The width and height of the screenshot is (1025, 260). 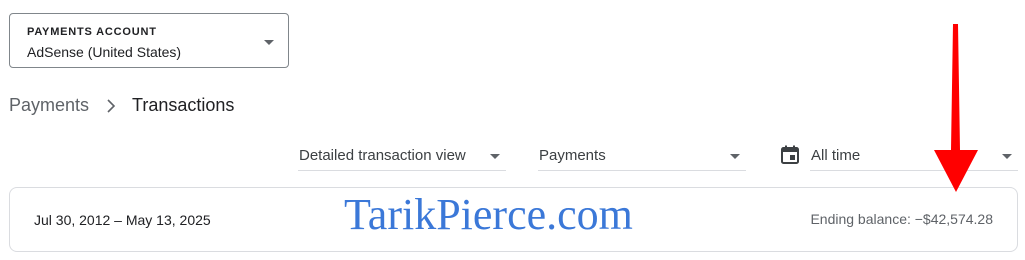 What do you see at coordinates (183, 105) in the screenshot?
I see `breadcrumb-current: Transactions` at bounding box center [183, 105].